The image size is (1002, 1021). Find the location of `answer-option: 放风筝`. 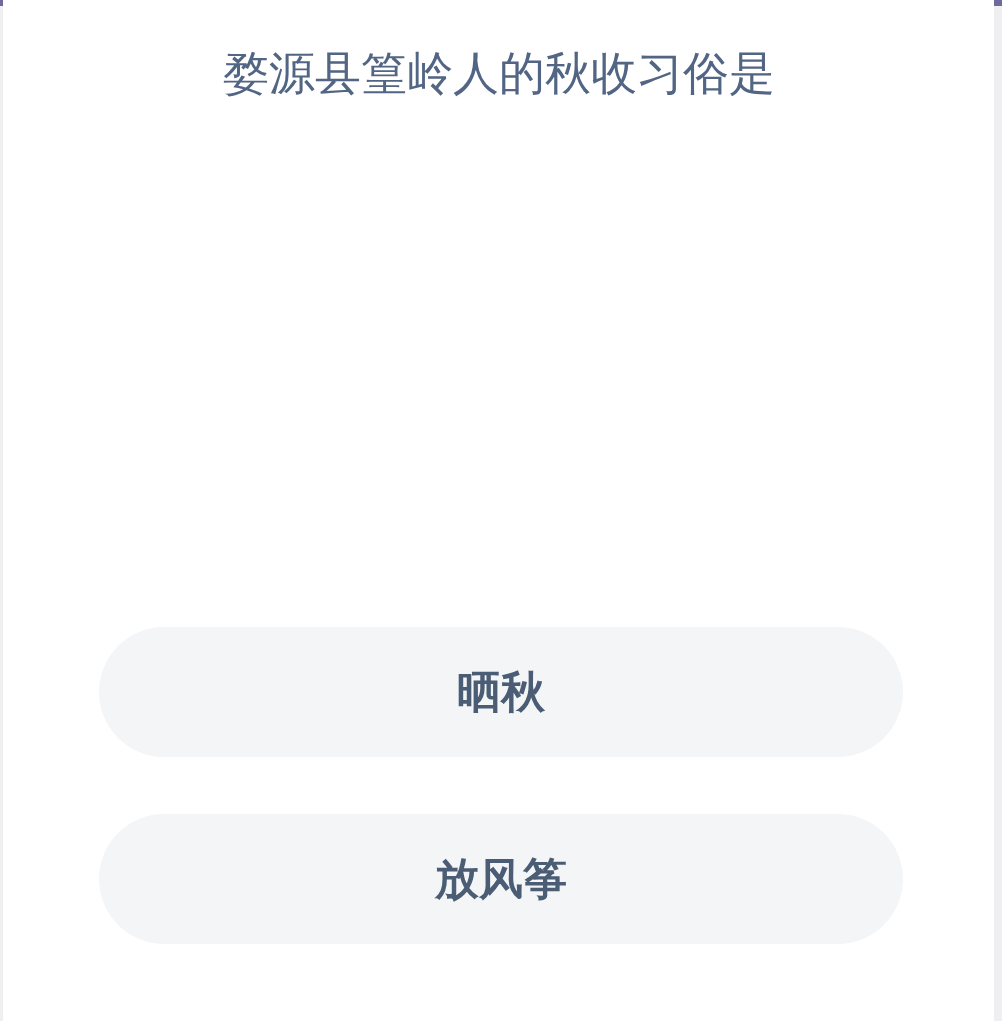

answer-option: 放风筝 is located at coordinates (500, 879).